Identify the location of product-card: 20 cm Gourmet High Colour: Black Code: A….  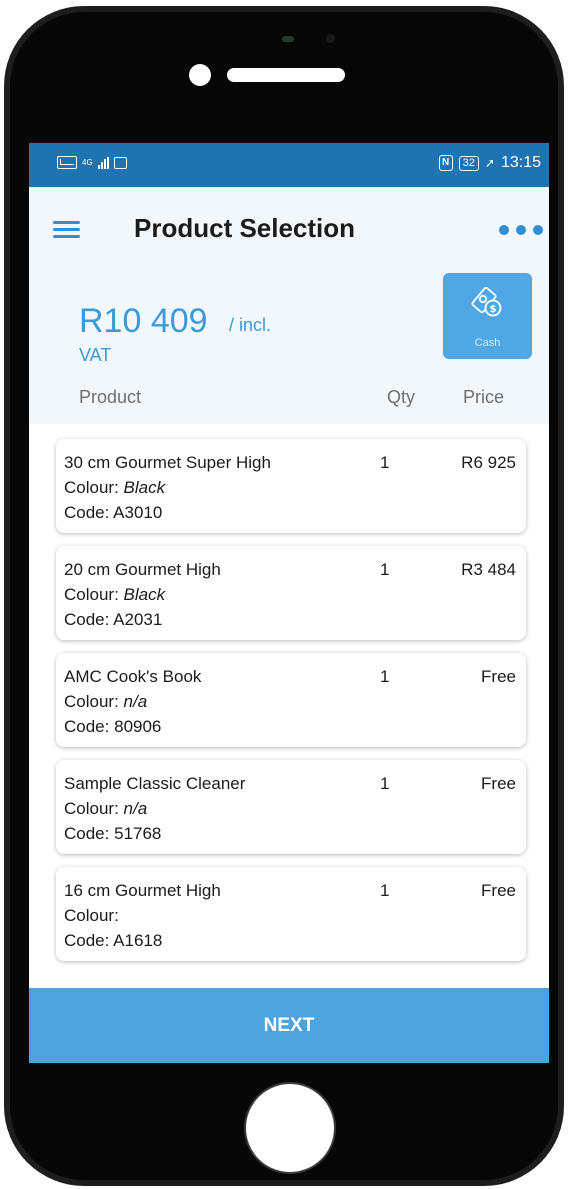
(291, 593).